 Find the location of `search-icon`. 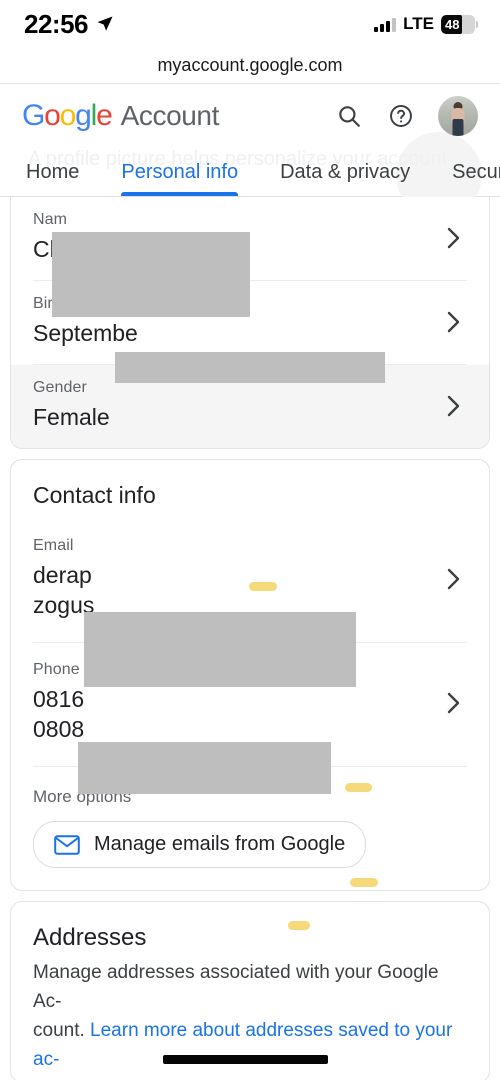

search-icon is located at coordinates (349, 116).